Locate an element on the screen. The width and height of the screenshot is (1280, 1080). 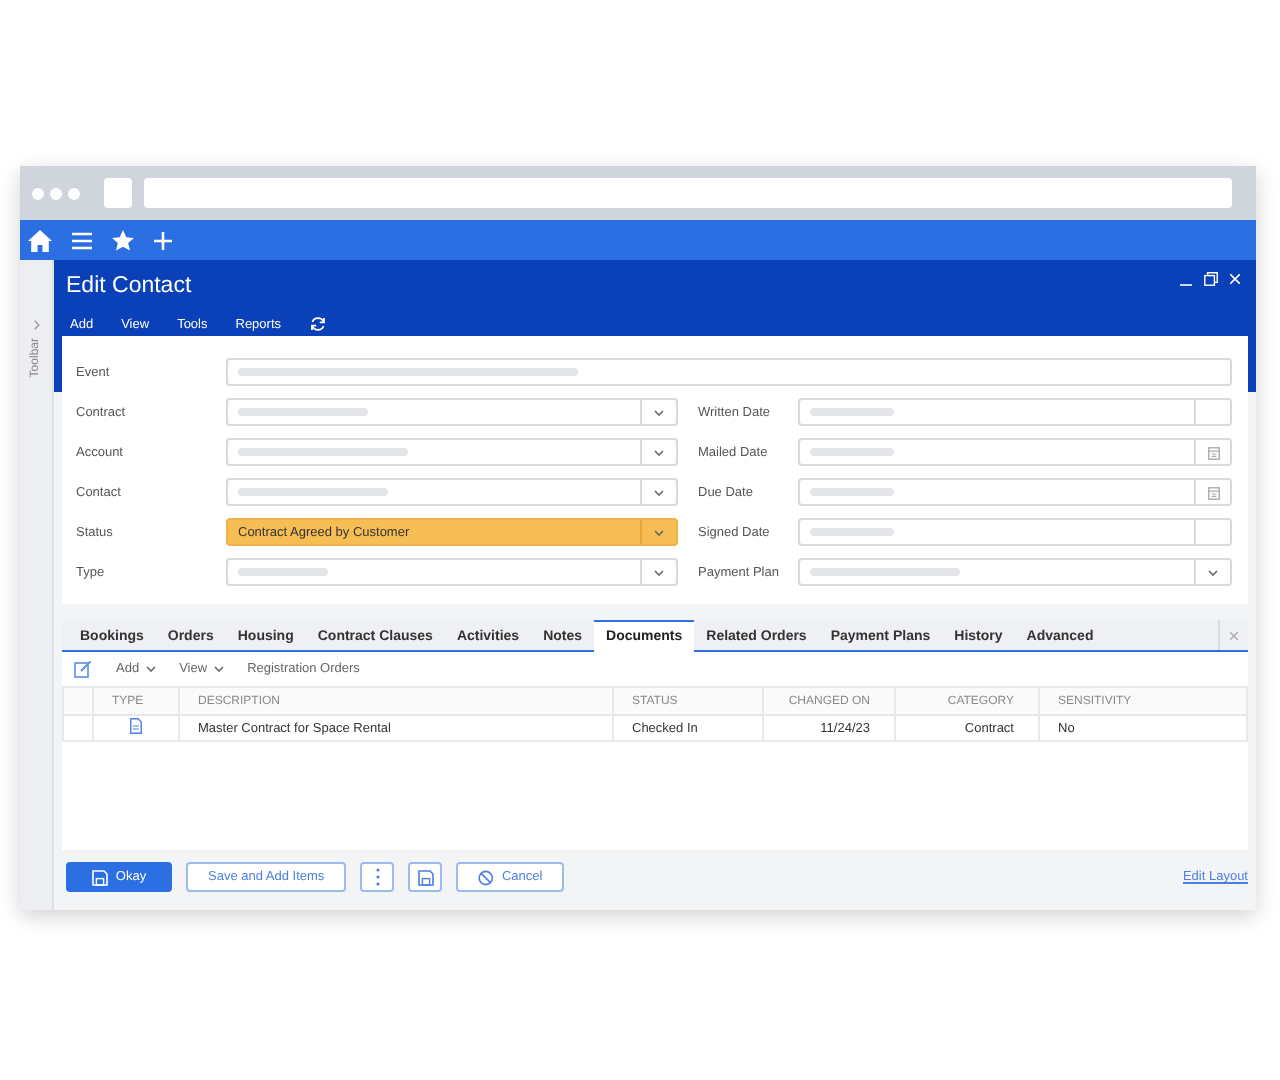
window-title: Edit Contact is located at coordinates (129, 286).